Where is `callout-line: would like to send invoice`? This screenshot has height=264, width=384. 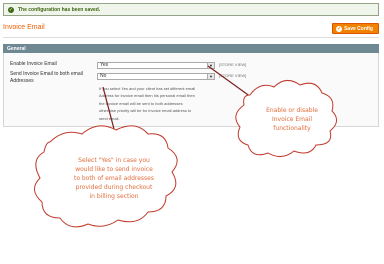
callout-line: would like to send invoice is located at coordinates (114, 169).